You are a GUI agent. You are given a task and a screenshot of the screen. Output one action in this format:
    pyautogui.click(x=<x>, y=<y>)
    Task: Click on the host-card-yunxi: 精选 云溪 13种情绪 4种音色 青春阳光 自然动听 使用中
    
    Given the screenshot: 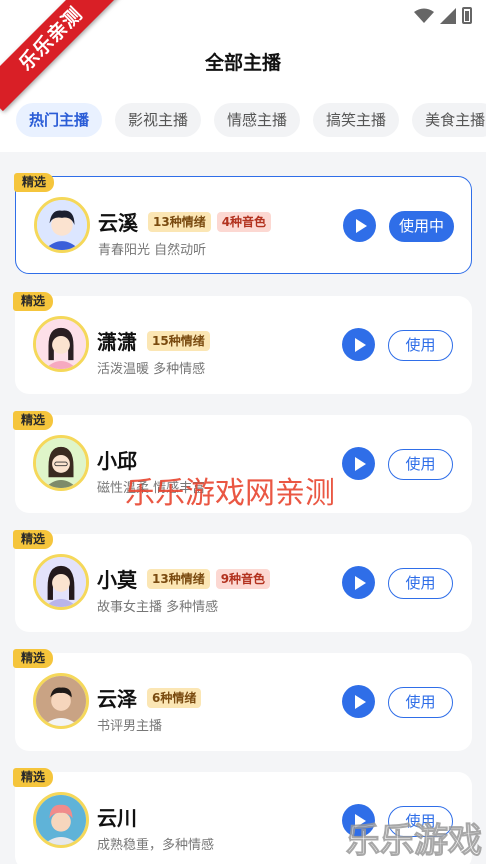 What is the action you would take?
    pyautogui.click(x=243, y=223)
    